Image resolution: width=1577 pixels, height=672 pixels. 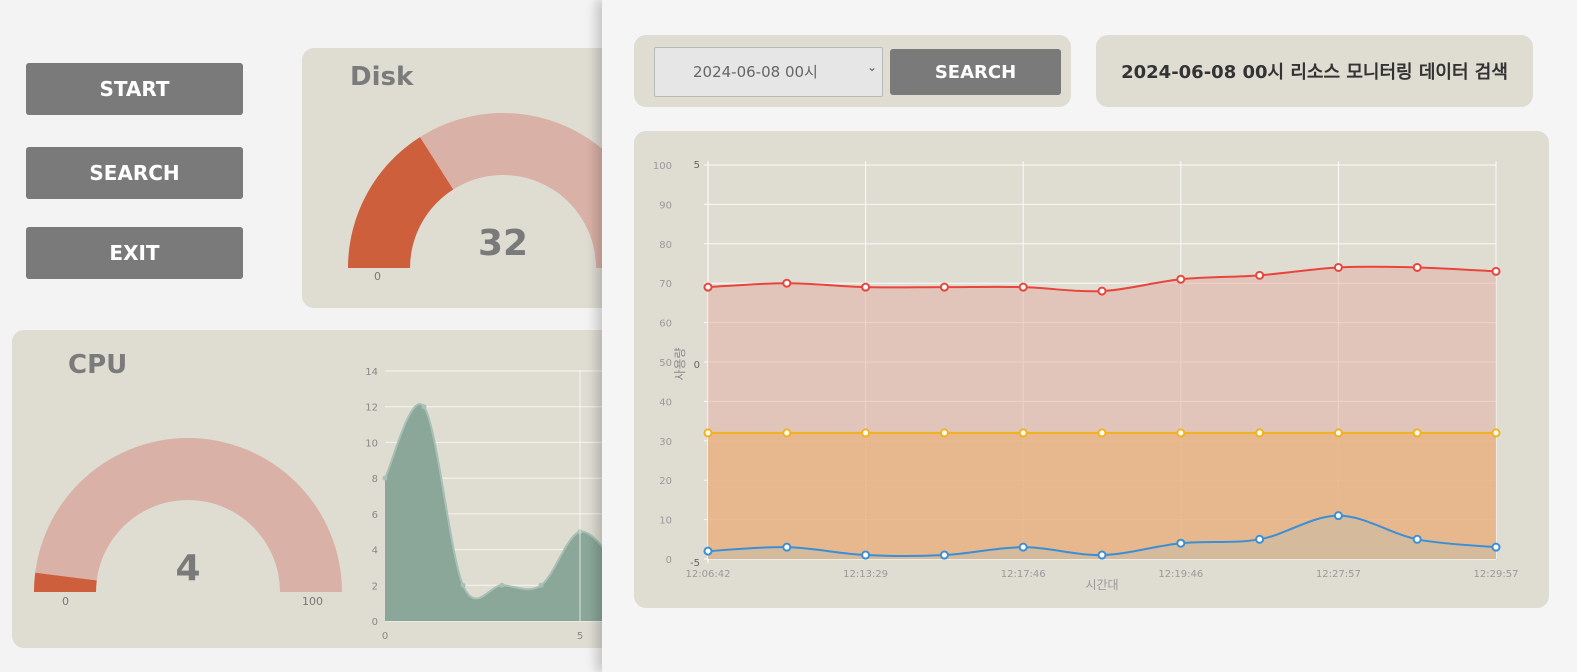 What do you see at coordinates (375, 551) in the screenshot?
I see `cpu-chart-y-tick: 4` at bounding box center [375, 551].